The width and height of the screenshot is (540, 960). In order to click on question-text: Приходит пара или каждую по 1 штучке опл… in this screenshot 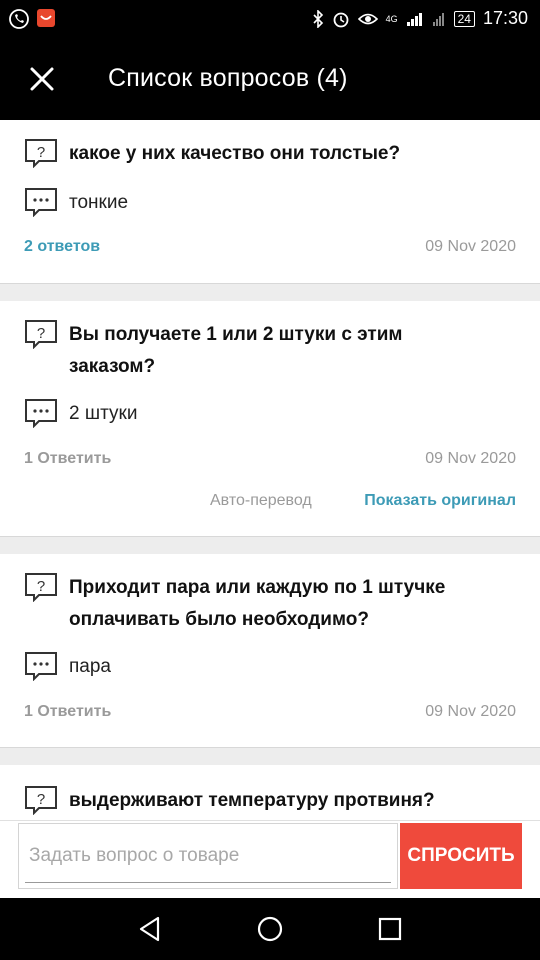, I will do `click(257, 603)`.